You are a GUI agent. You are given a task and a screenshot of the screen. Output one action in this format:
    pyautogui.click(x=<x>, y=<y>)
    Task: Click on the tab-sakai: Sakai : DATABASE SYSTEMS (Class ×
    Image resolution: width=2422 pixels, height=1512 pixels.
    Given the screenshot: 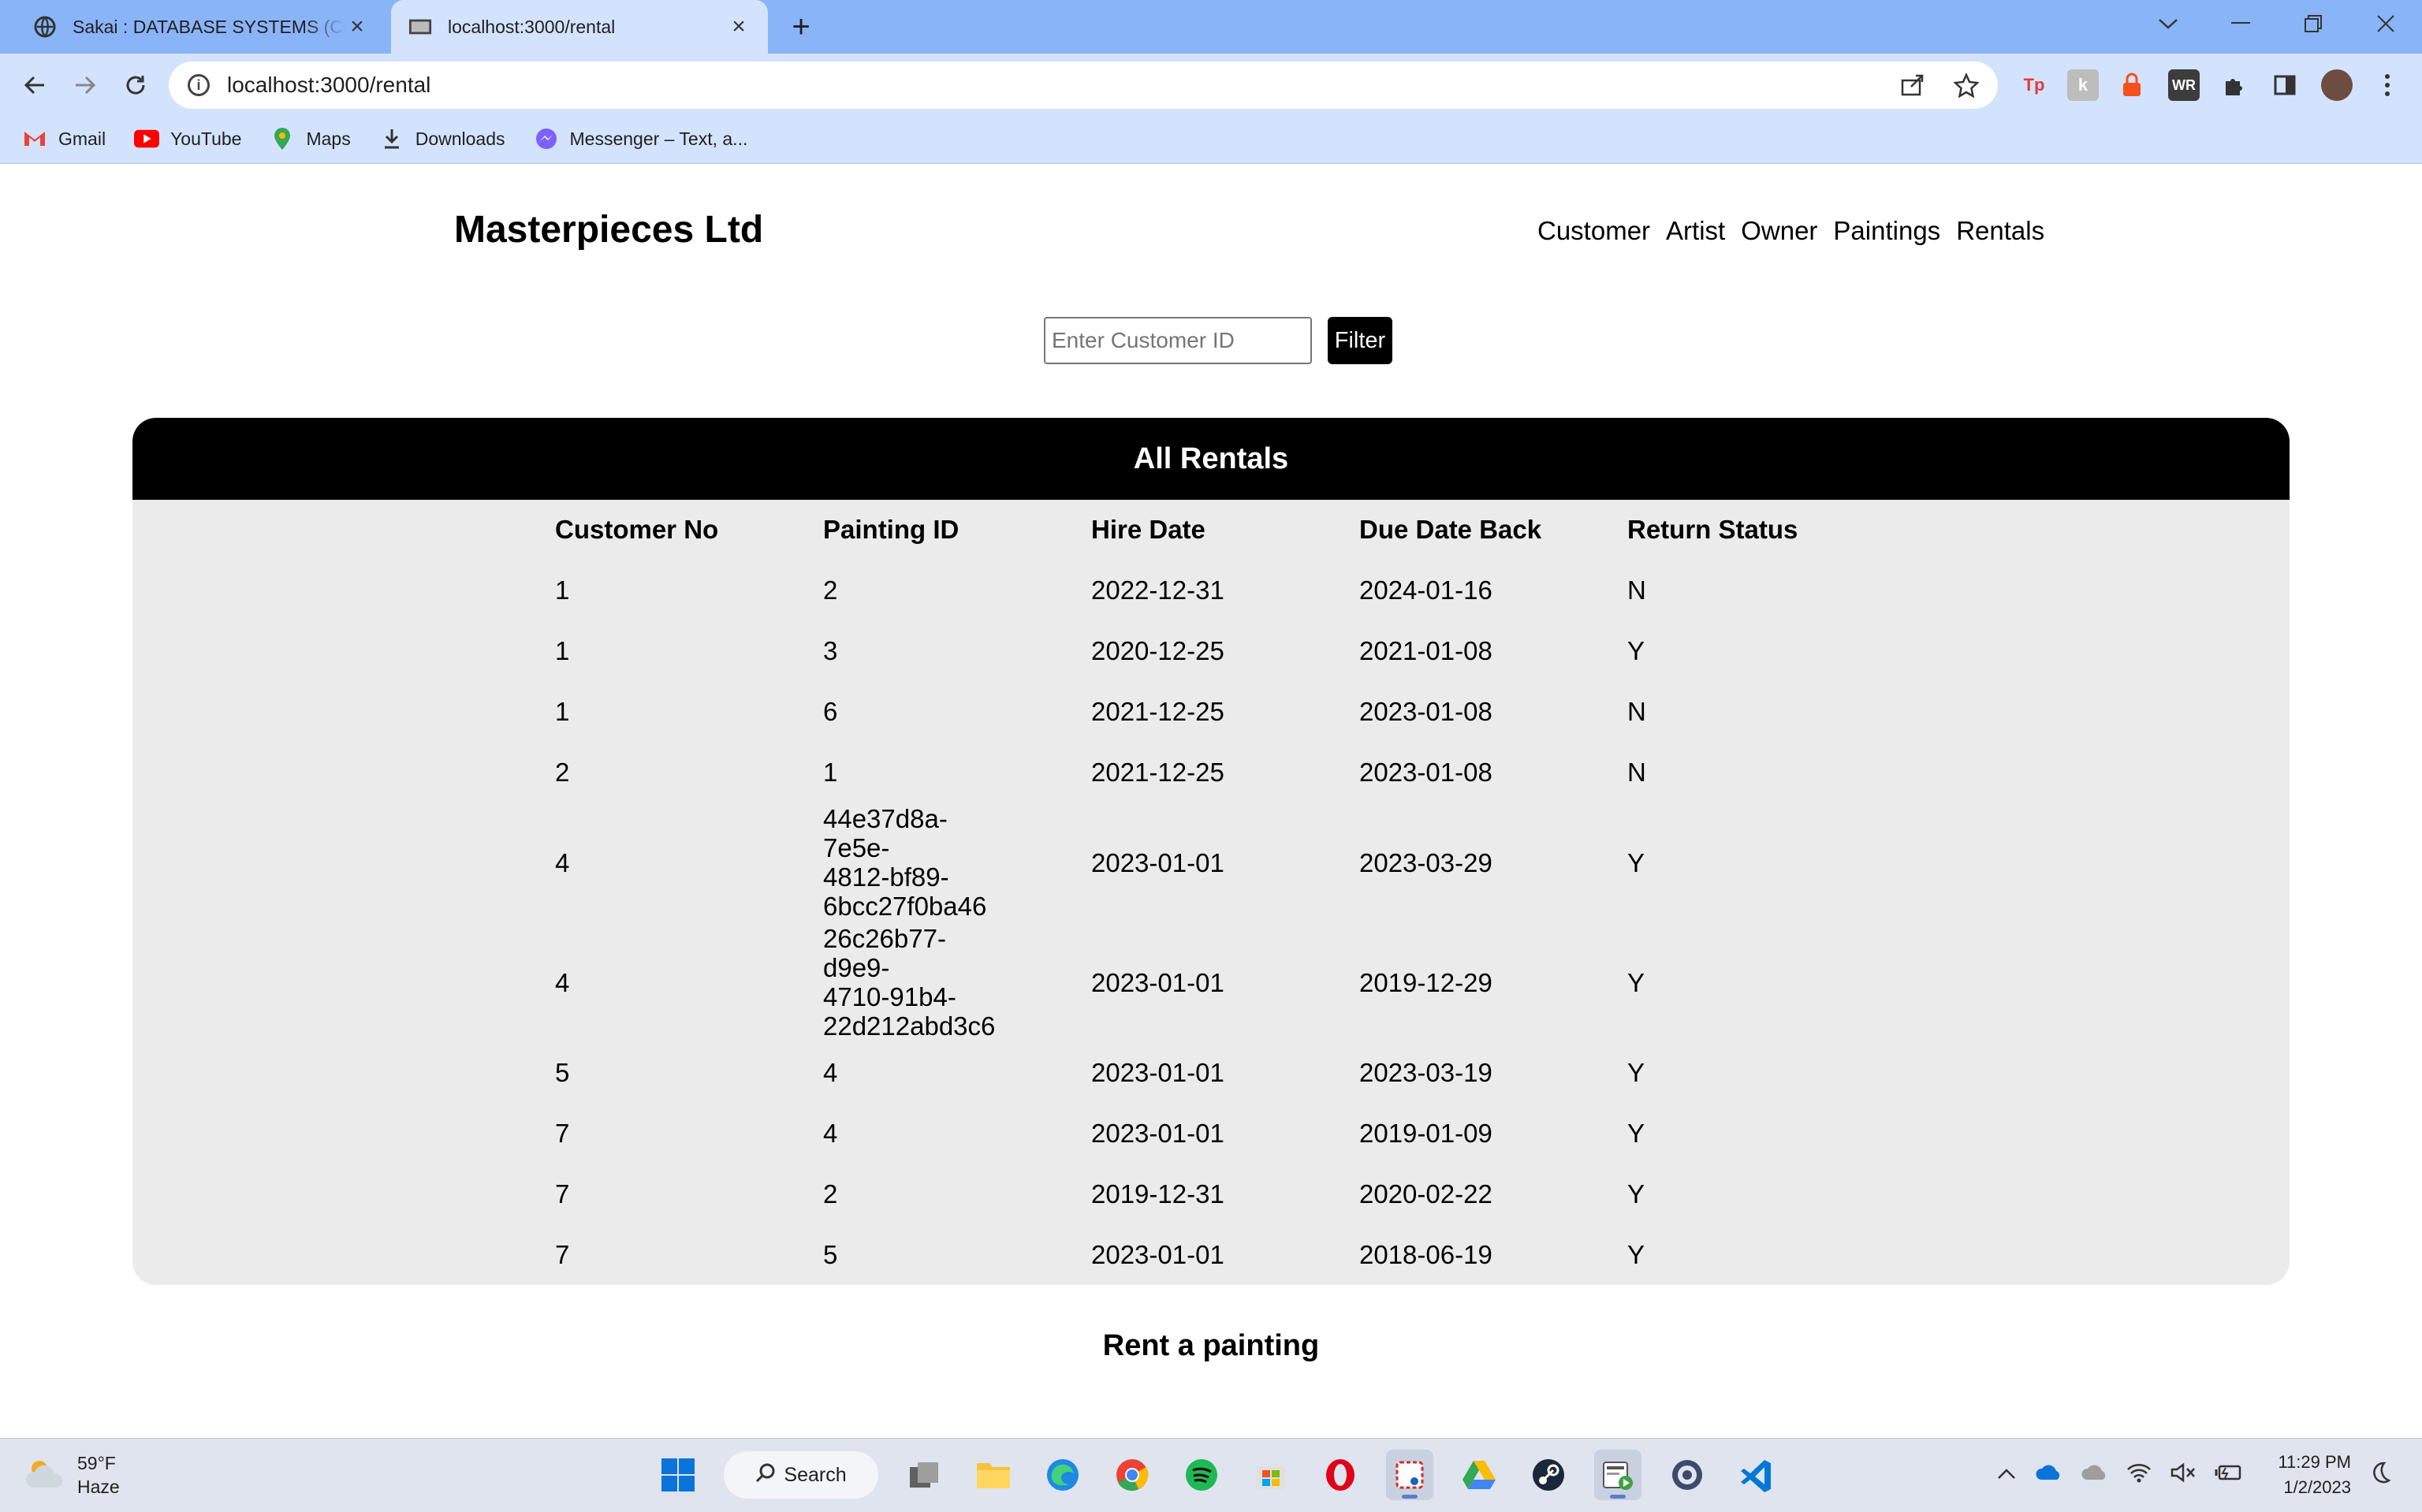 What is the action you would take?
    pyautogui.click(x=201, y=27)
    